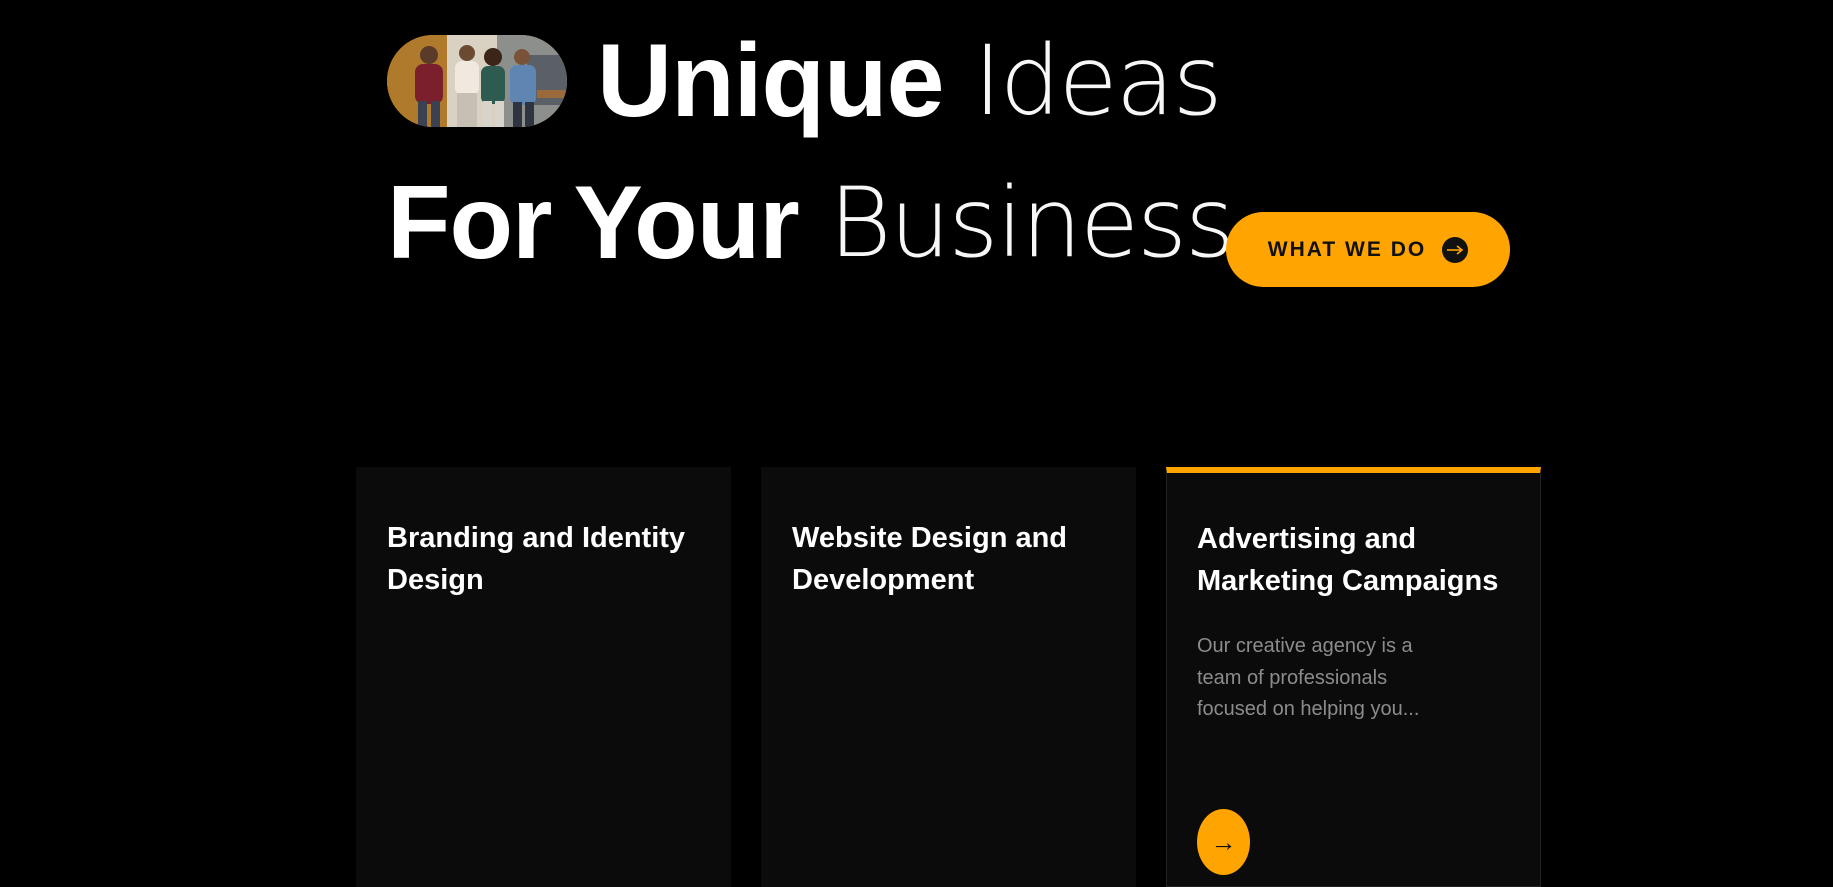 The height and width of the screenshot is (887, 1833). I want to click on team-photo-image, so click(477, 81).